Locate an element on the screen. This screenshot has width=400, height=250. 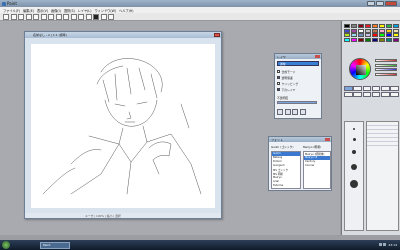
brush-tool-icon is located at coordinates (367, 88).